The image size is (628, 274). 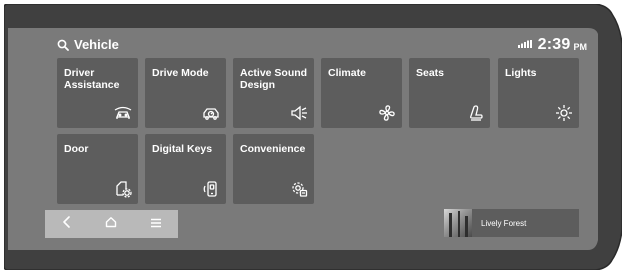 I want to click on tile-door: Door, so click(x=97, y=169).